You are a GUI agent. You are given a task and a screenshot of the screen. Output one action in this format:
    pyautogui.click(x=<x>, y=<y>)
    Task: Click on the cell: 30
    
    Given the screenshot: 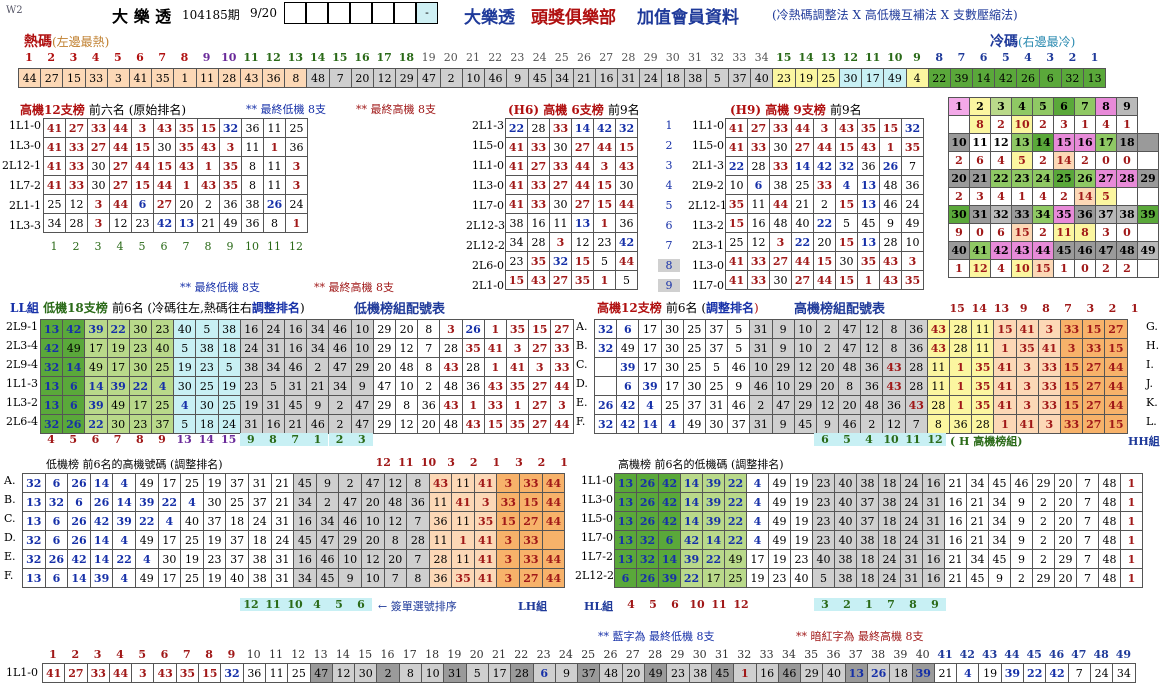 What is the action you would take?
    pyautogui.click(x=140, y=329)
    